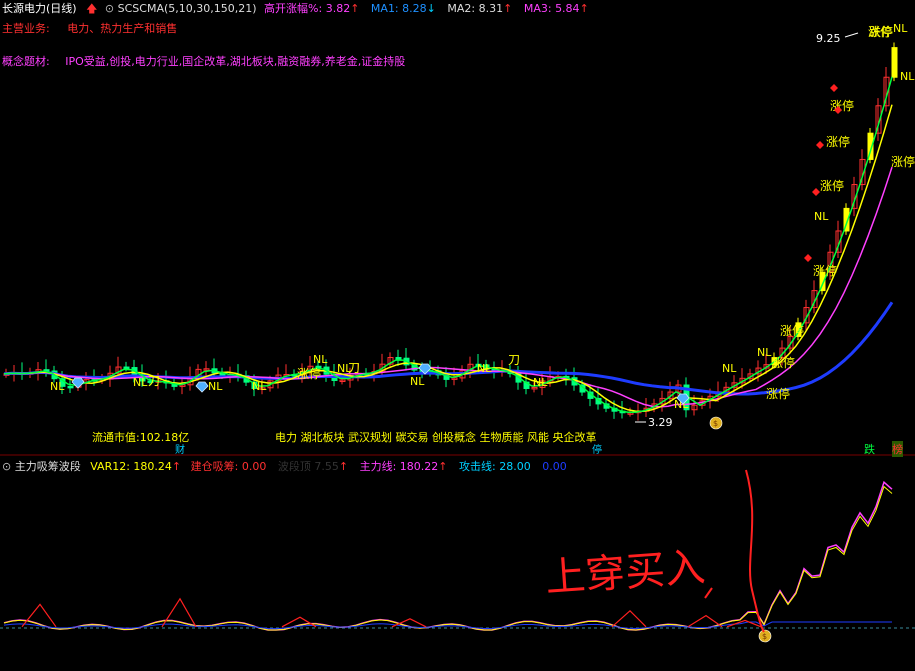 Image resolution: width=915 pixels, height=671 pixels. What do you see at coordinates (851, 35) in the screenshot?
I see `high-arrow` at bounding box center [851, 35].